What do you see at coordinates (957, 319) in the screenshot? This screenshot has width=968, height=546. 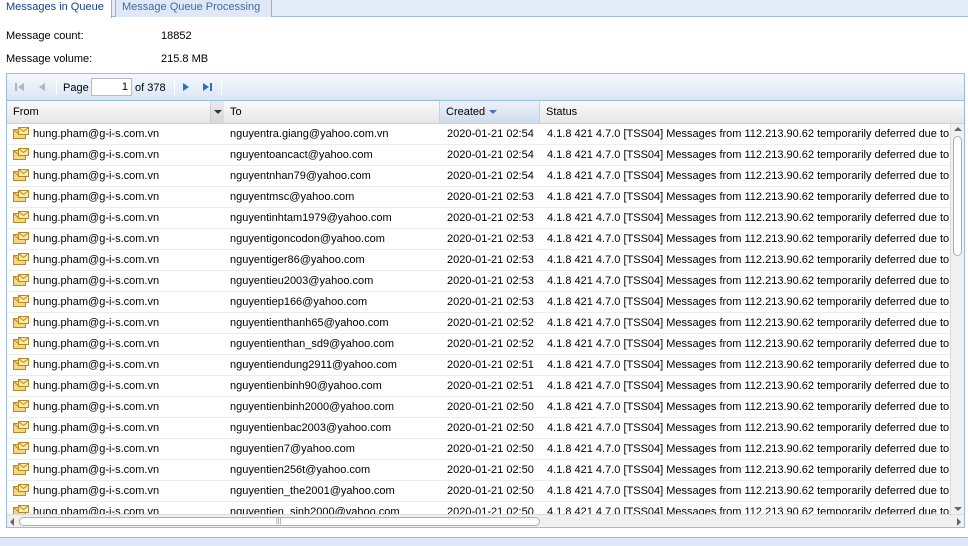 I see `vertical-scrollbar` at bounding box center [957, 319].